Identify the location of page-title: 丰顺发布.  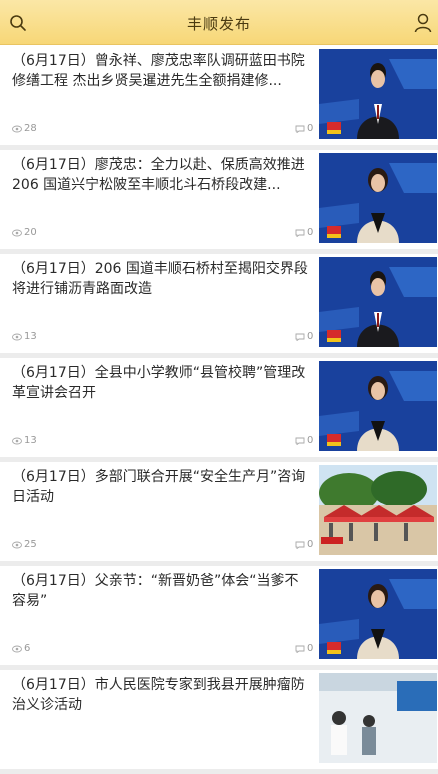
(218, 24).